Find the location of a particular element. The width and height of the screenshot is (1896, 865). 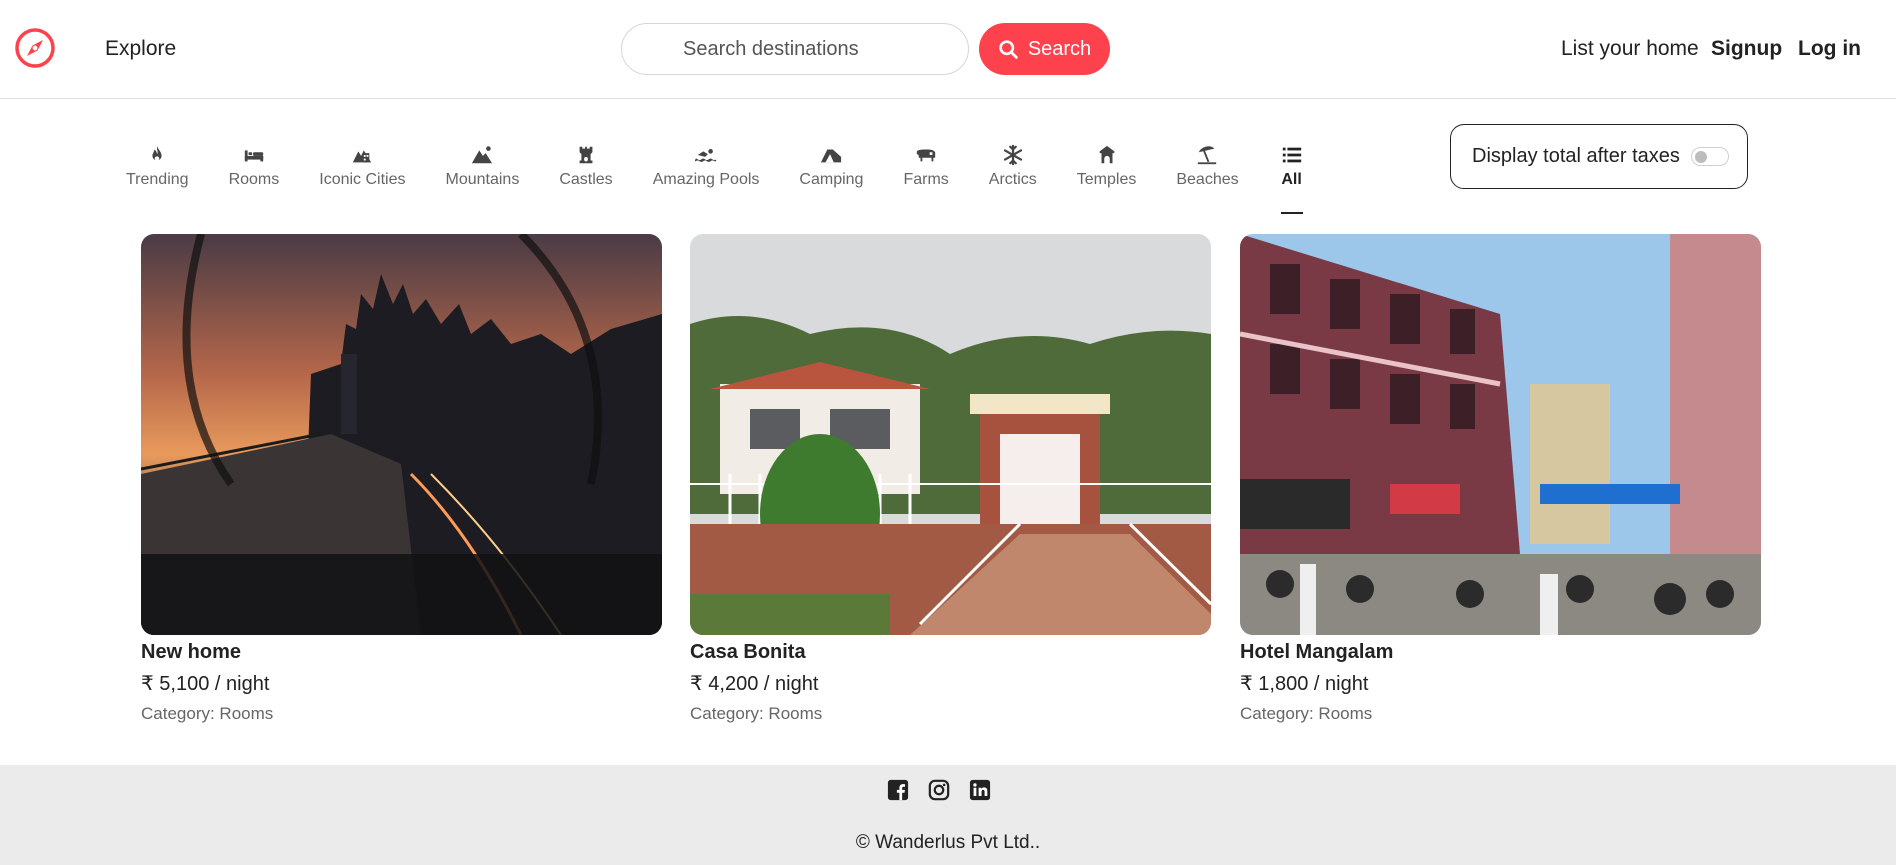

search-input is located at coordinates (795, 49).